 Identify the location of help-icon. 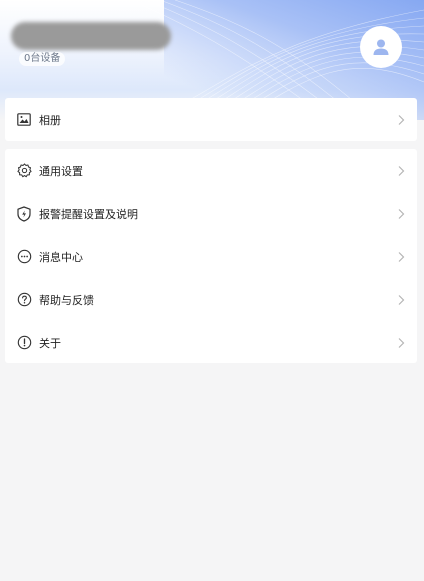
(24, 300).